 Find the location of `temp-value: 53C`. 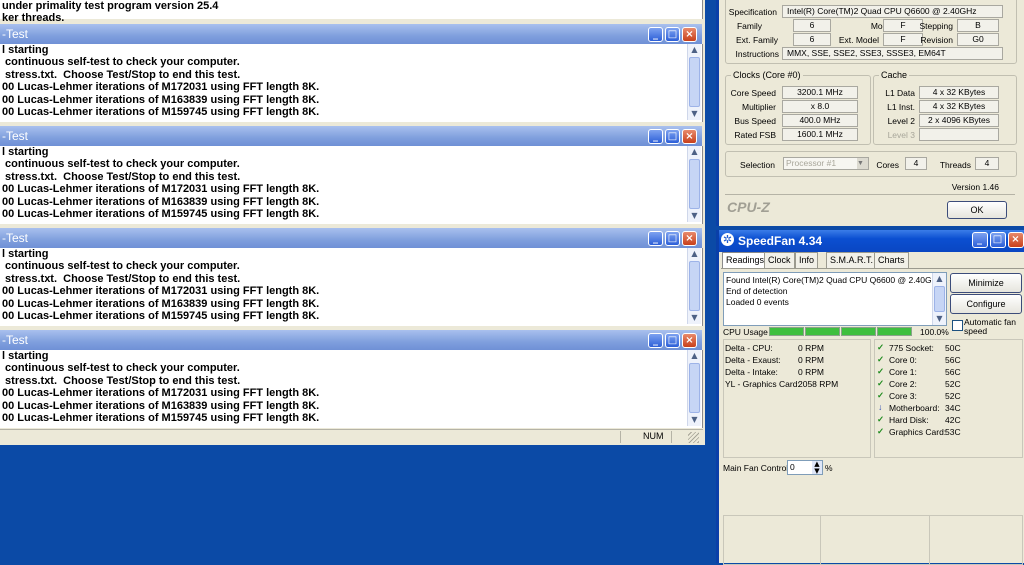

temp-value: 53C is located at coordinates (953, 432).